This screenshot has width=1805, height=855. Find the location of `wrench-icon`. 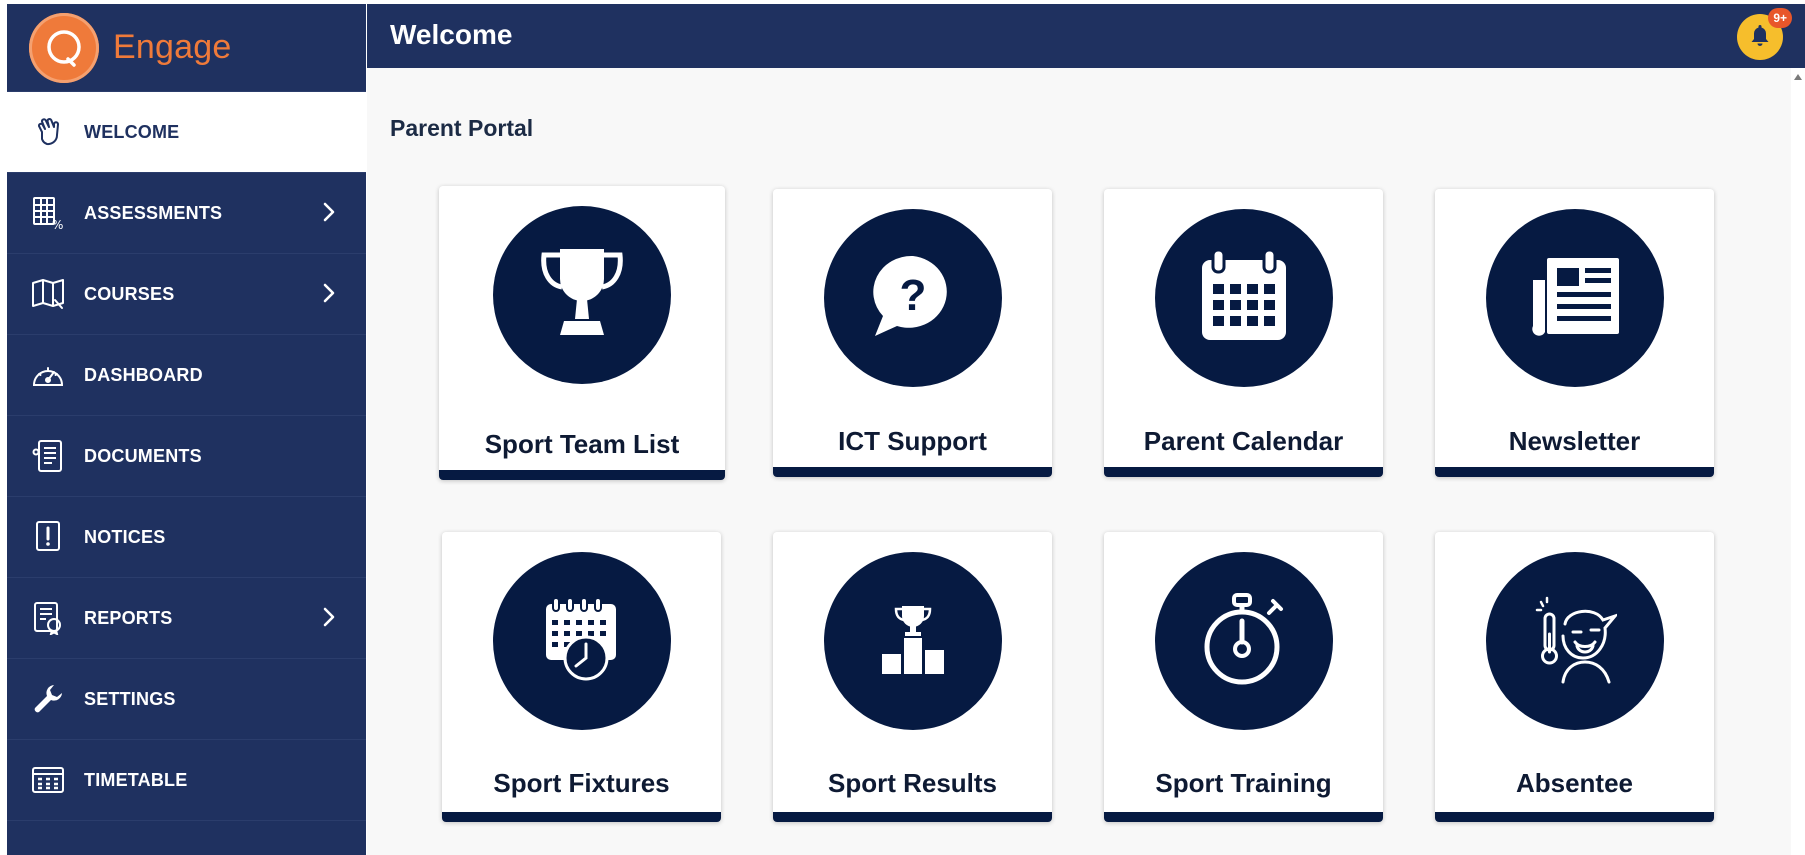

wrench-icon is located at coordinates (48, 699).